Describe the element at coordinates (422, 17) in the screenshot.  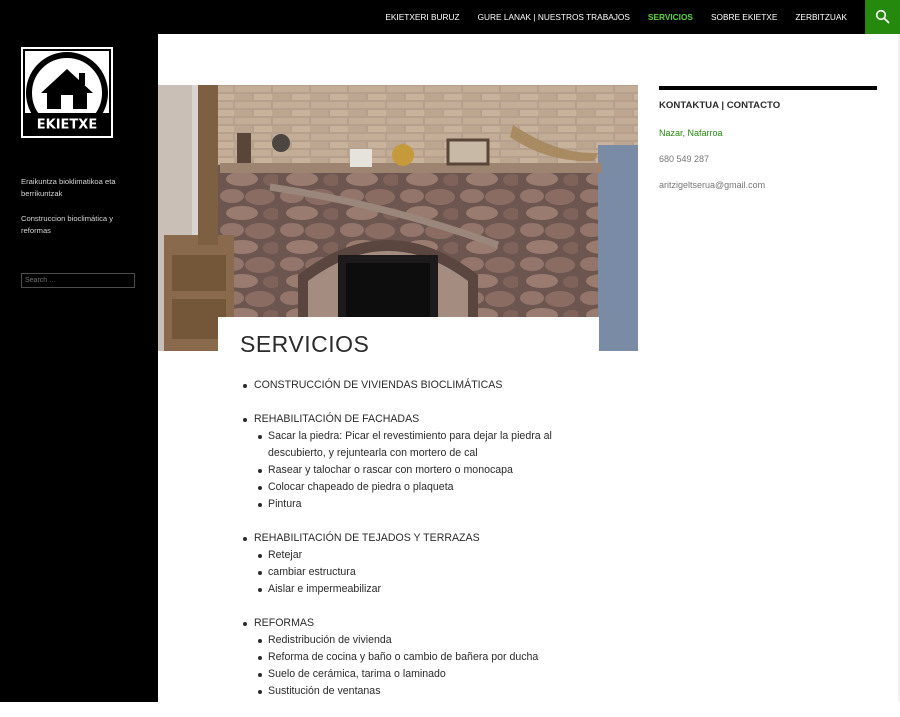
I see `nav-item-ekietxeri-buruz: EKIETXERI BURUZ` at that location.